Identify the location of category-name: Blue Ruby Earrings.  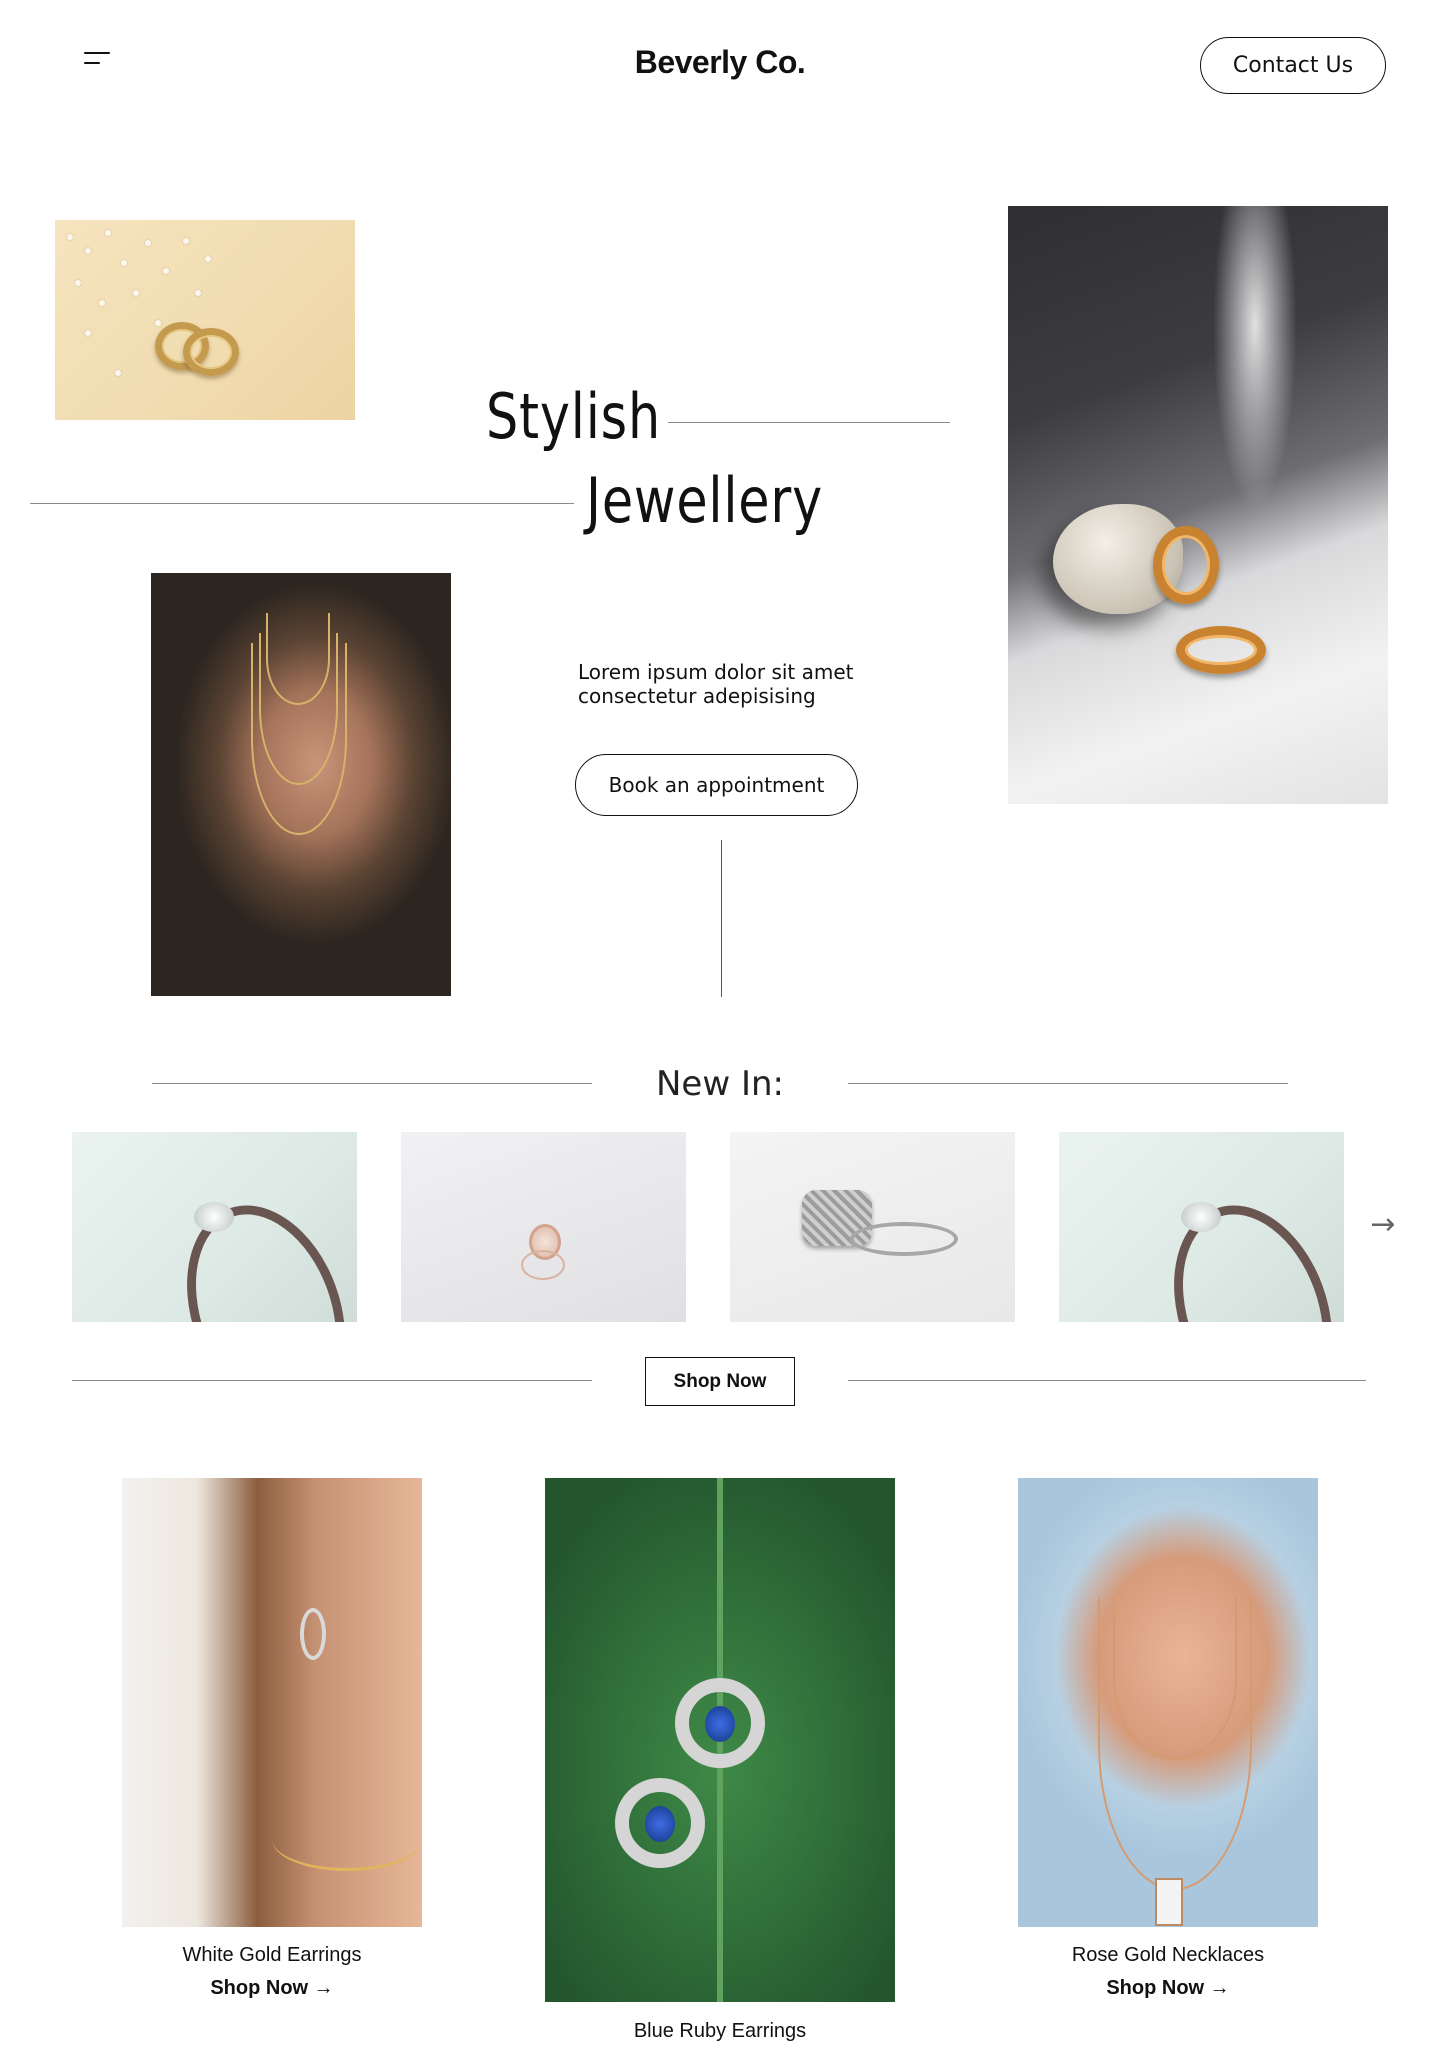
(720, 2031).